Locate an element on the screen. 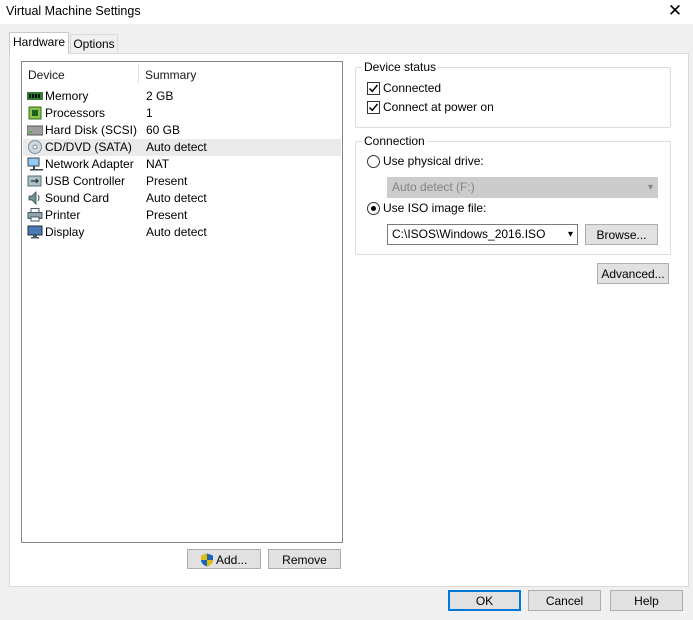 The width and height of the screenshot is (693, 620). device-row-sound-card: Sound Card Auto detect is located at coordinates (182, 198).